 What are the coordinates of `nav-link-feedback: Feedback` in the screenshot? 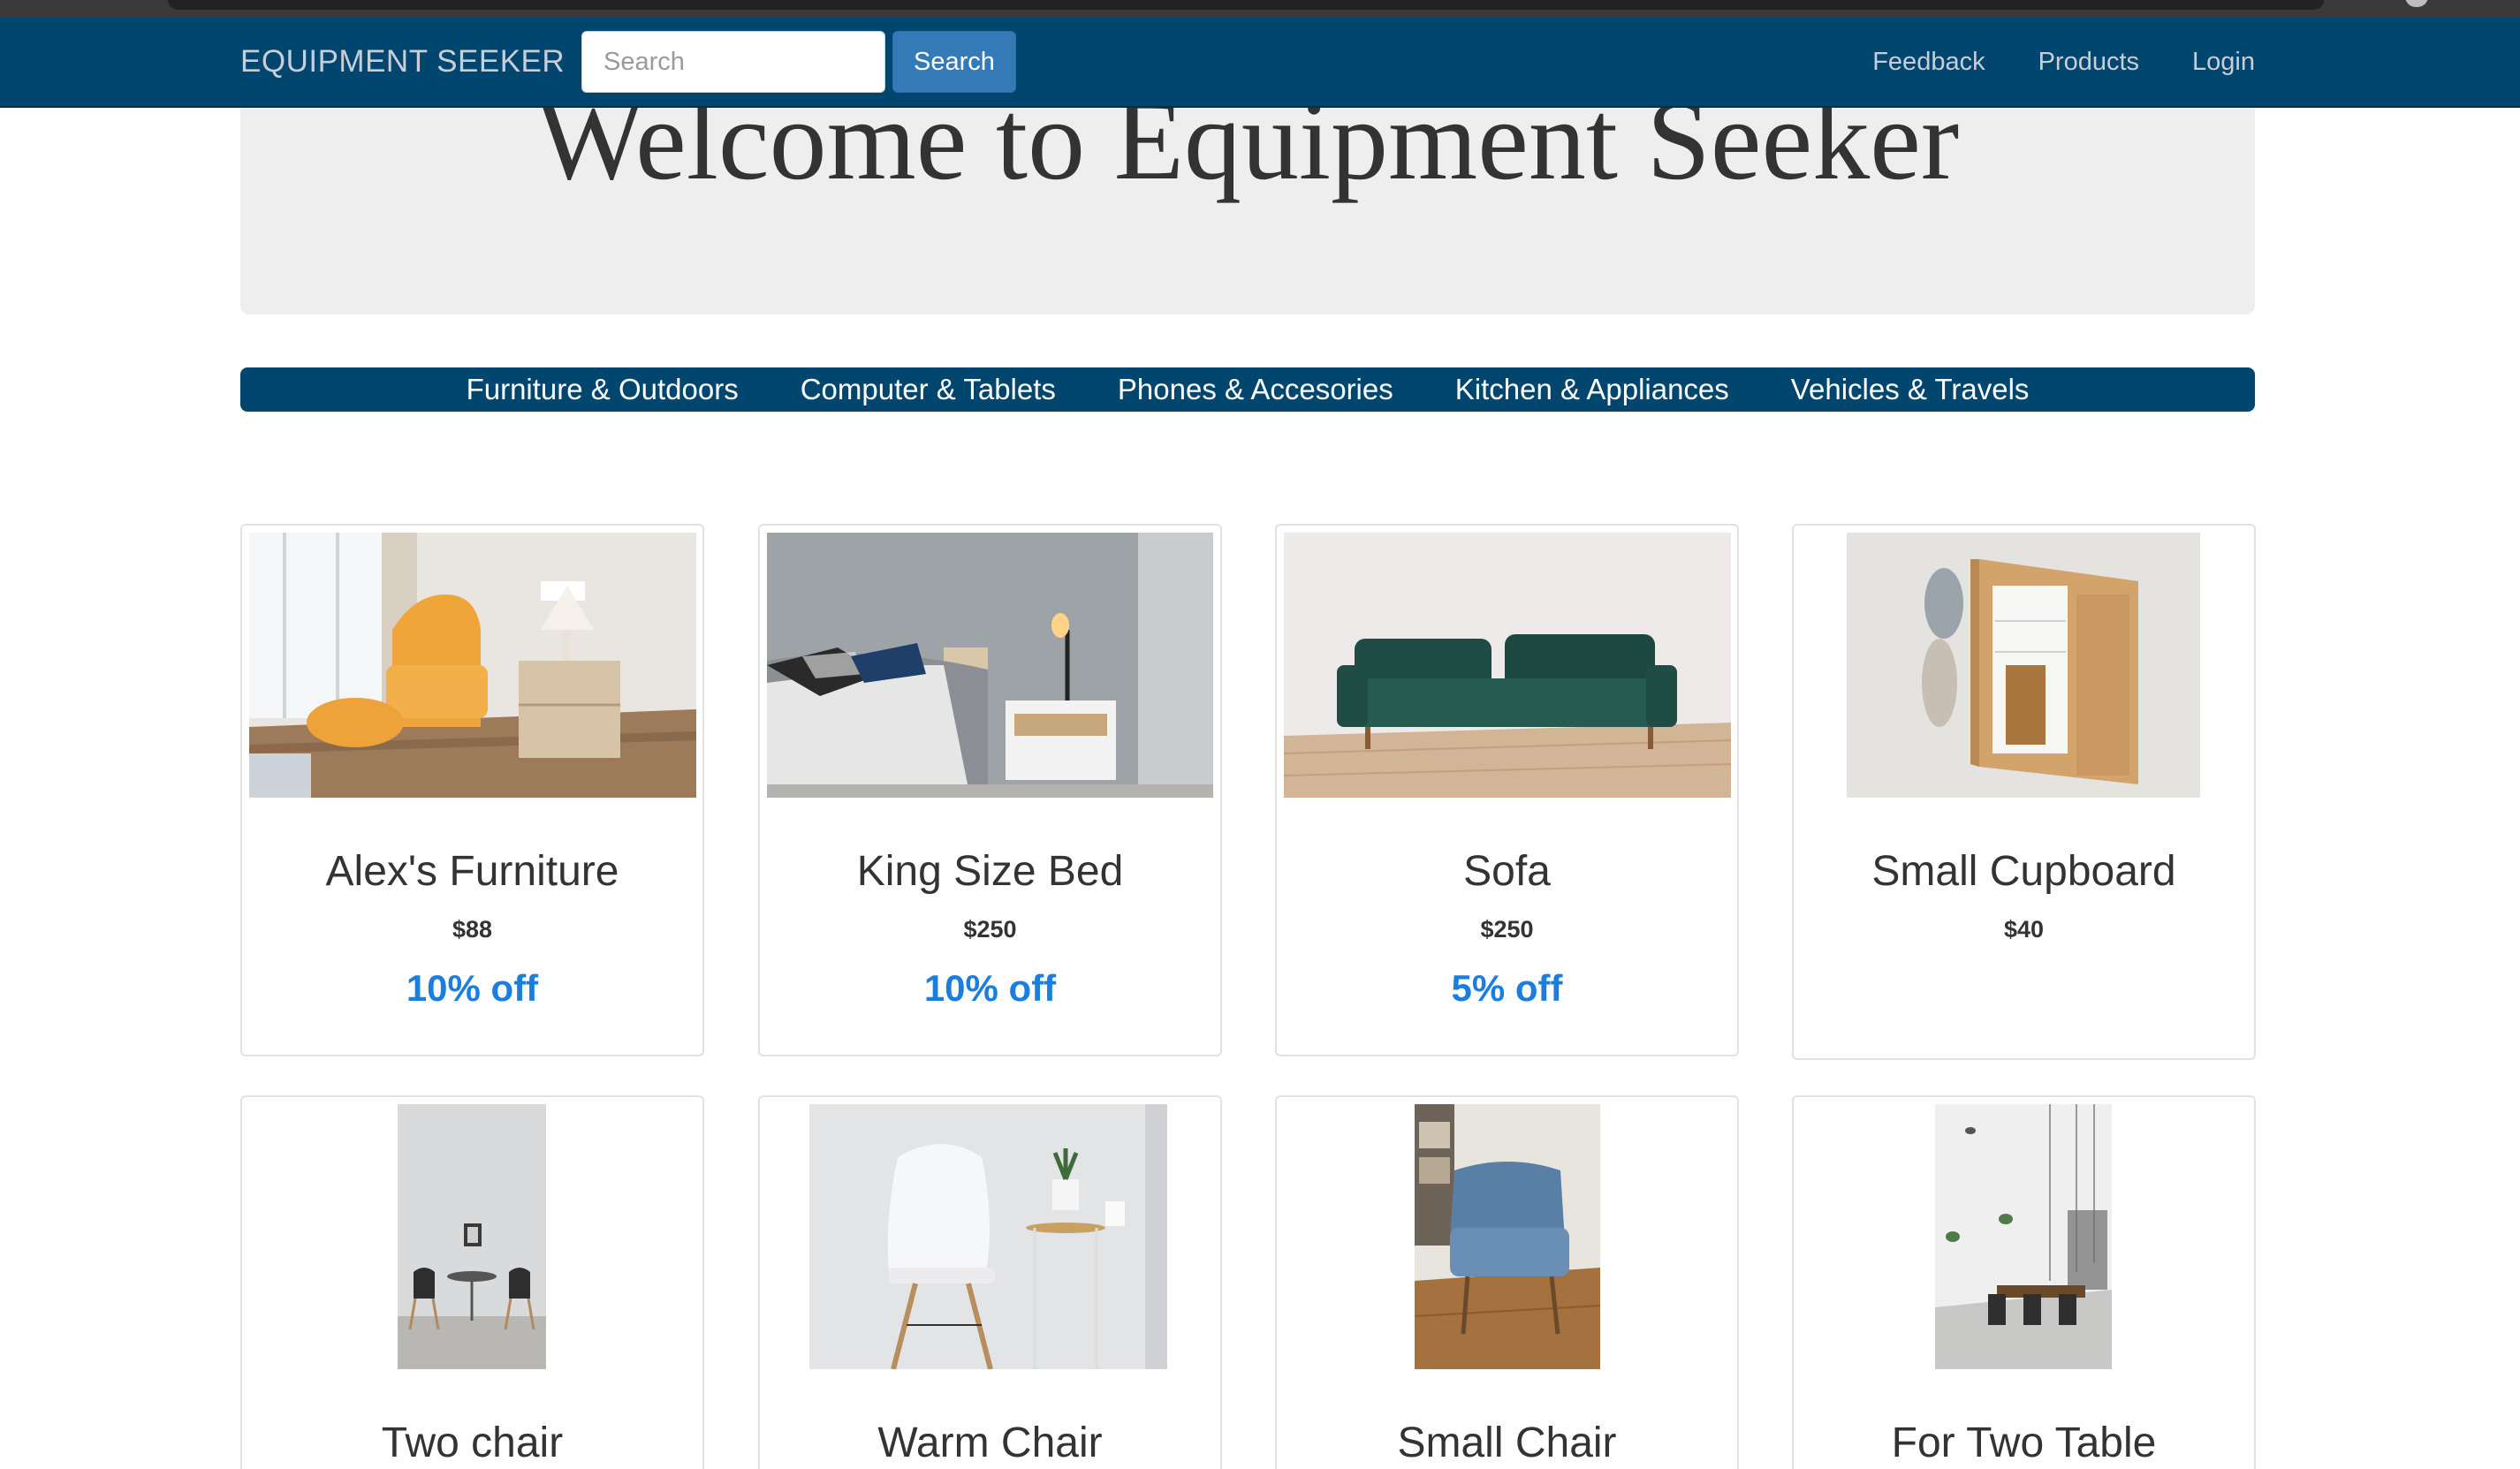 It's located at (1928, 62).